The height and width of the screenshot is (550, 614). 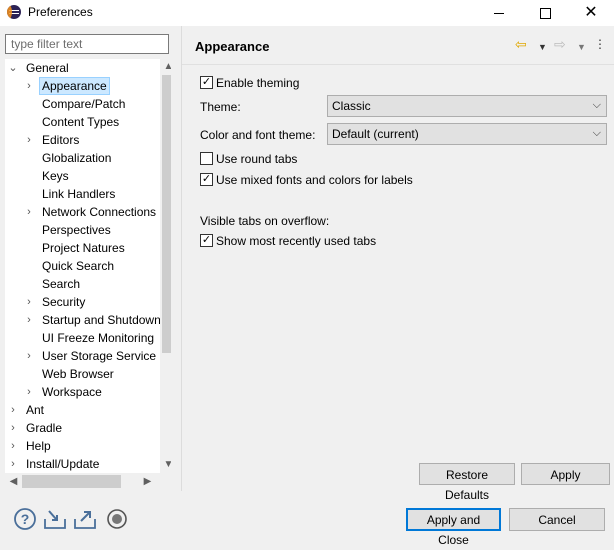 What do you see at coordinates (74, 86) in the screenshot?
I see `tree-item-label: Appearance` at bounding box center [74, 86].